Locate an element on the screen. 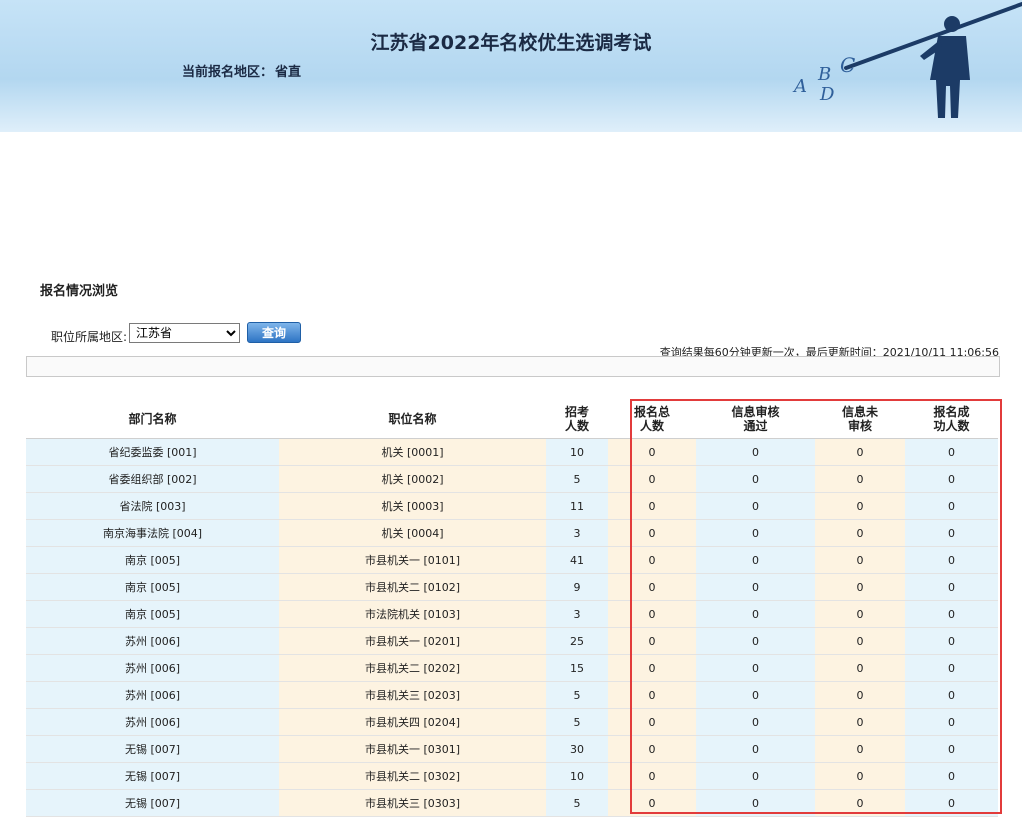  cell-dept: 省法院 [003] is located at coordinates (152, 506).